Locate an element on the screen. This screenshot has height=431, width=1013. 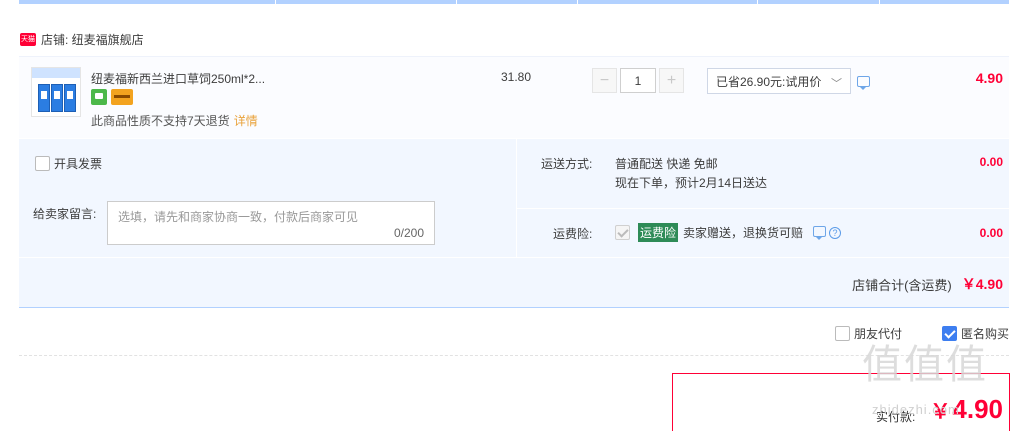
insurance-label: 运费险: is located at coordinates (573, 234).